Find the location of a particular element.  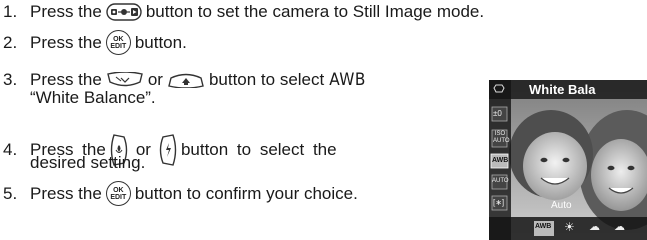

up-button-icon is located at coordinates (186, 80).